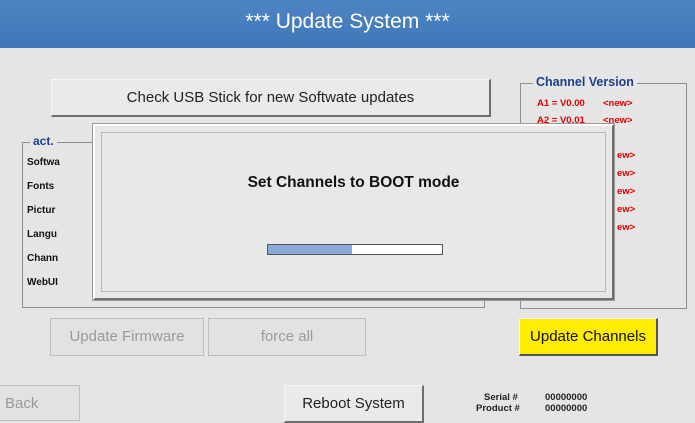 This screenshot has height=423, width=695. Describe the element at coordinates (287, 337) in the screenshot. I see `force-all-button: force all` at that location.